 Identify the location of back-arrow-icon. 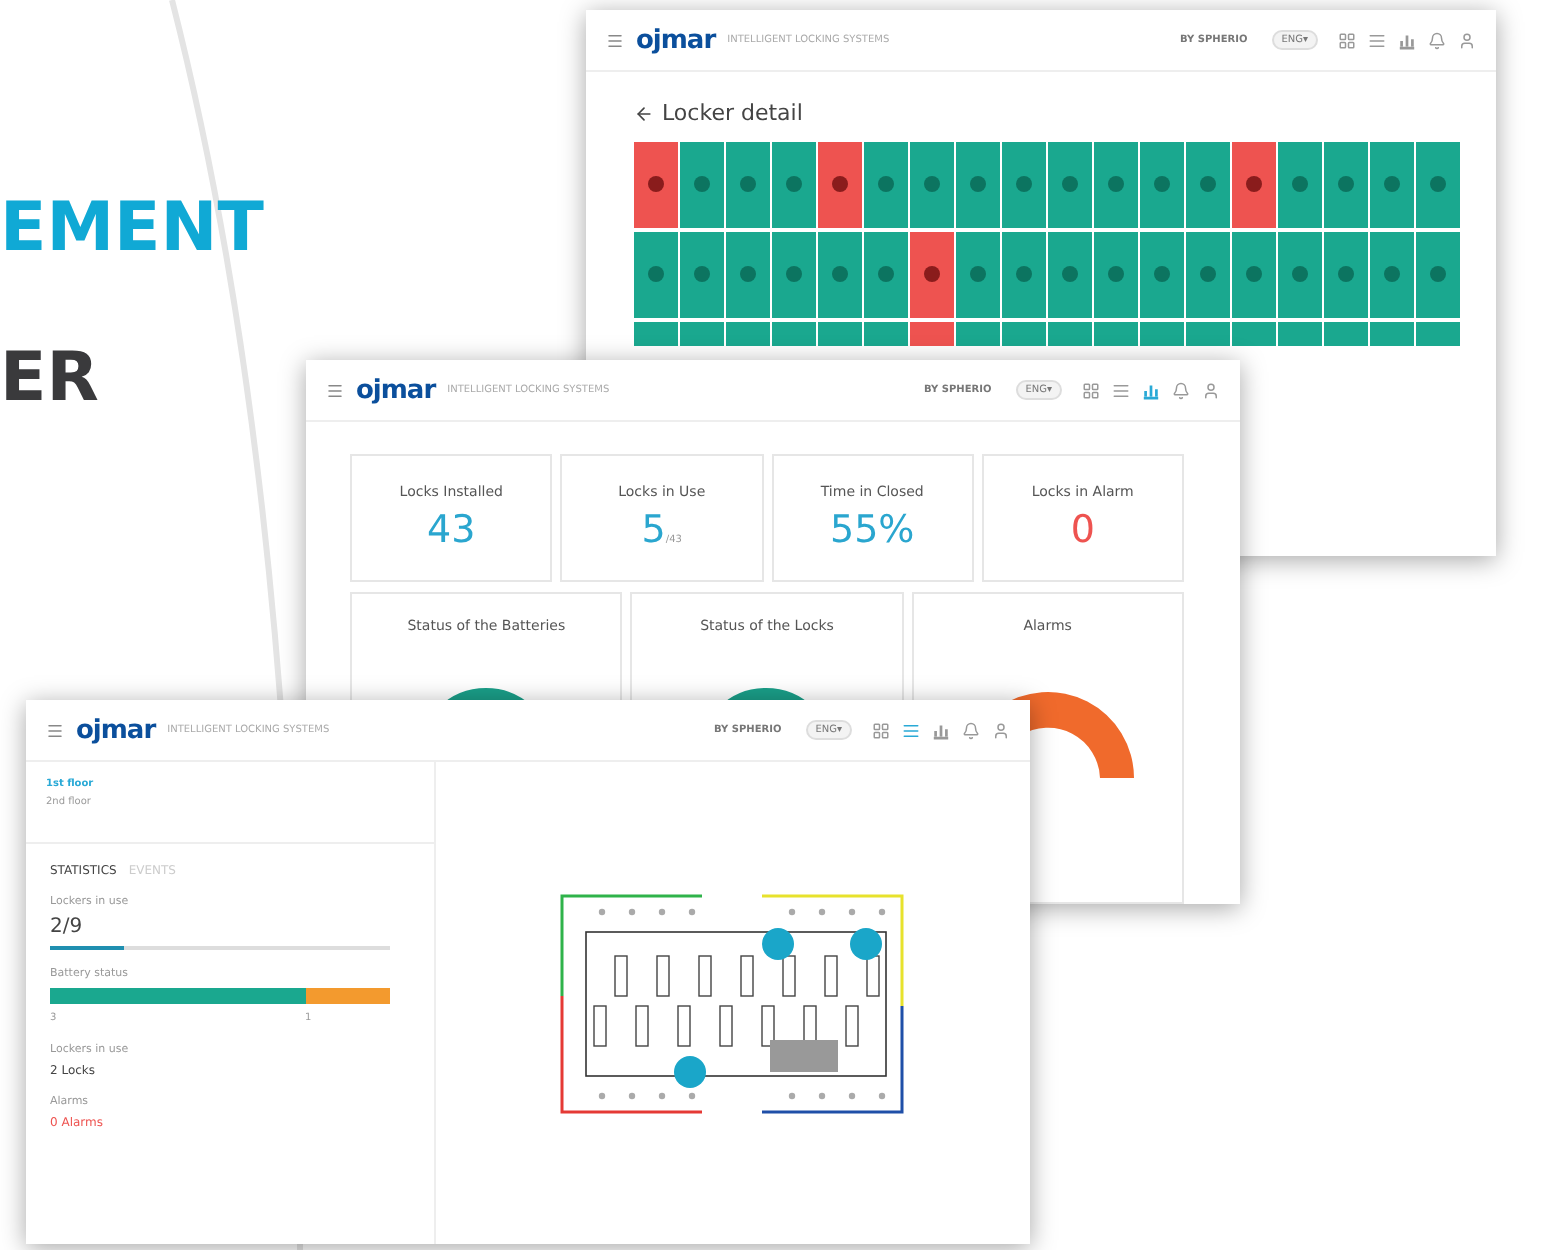
(644, 113).